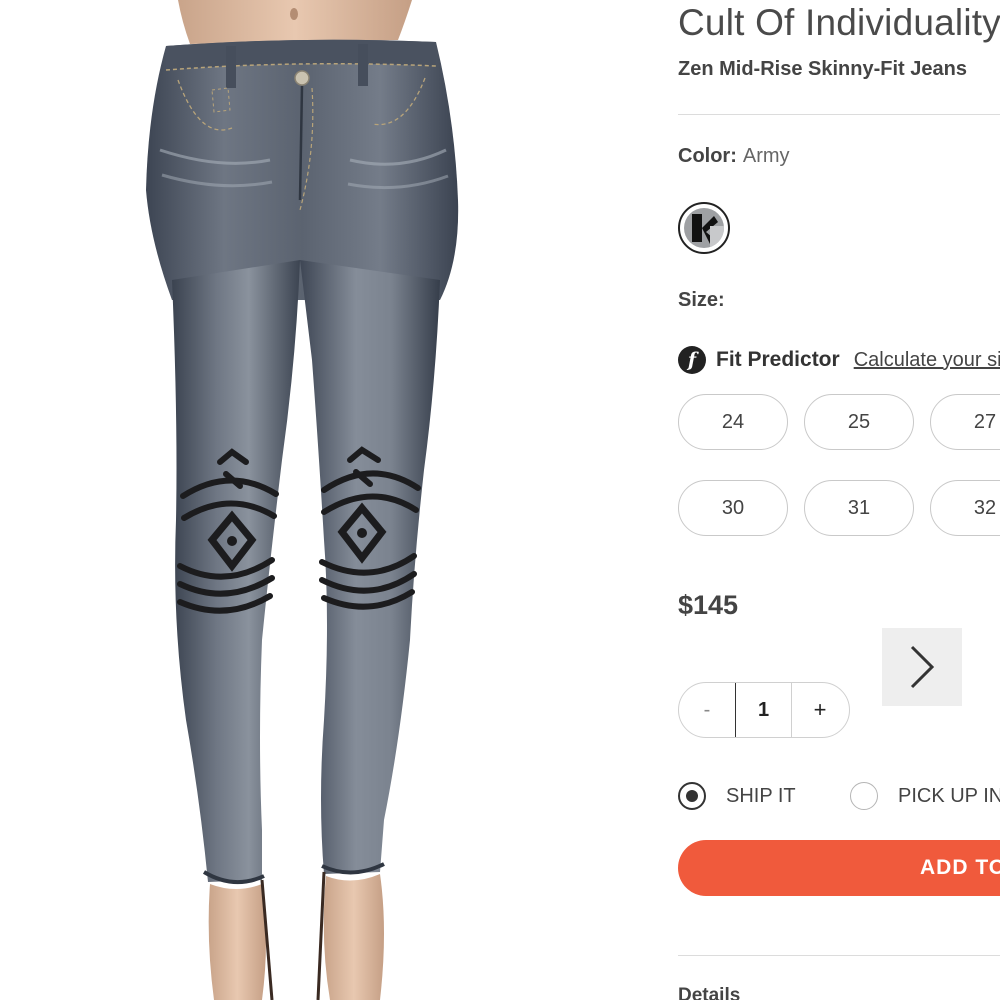  What do you see at coordinates (701, 300) in the screenshot?
I see `size-label: Size:` at bounding box center [701, 300].